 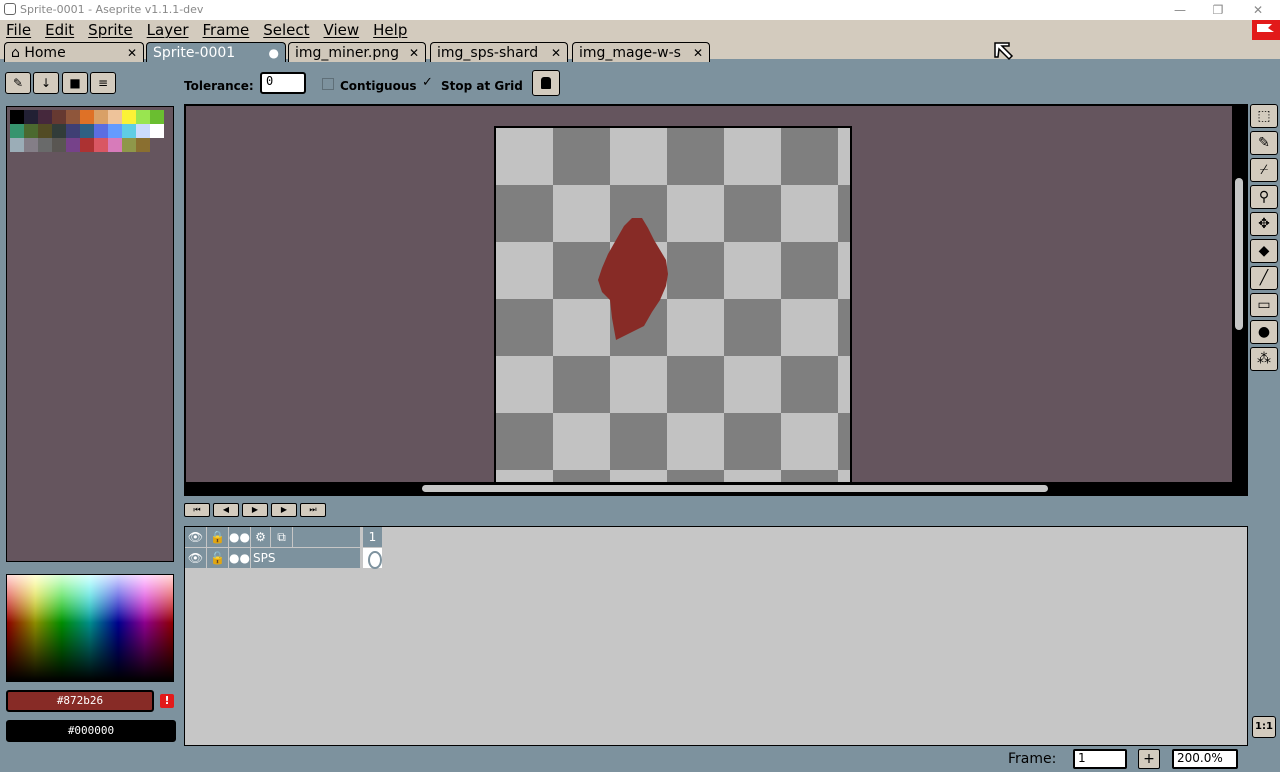 I want to click on palette-options-button: ≡, so click(x=103, y=83).